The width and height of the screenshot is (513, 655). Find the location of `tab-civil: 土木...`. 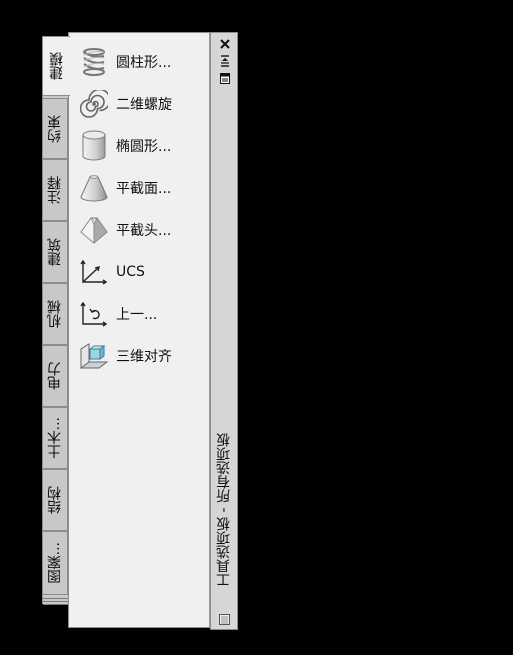

tab-civil: 土木... is located at coordinates (55, 438).